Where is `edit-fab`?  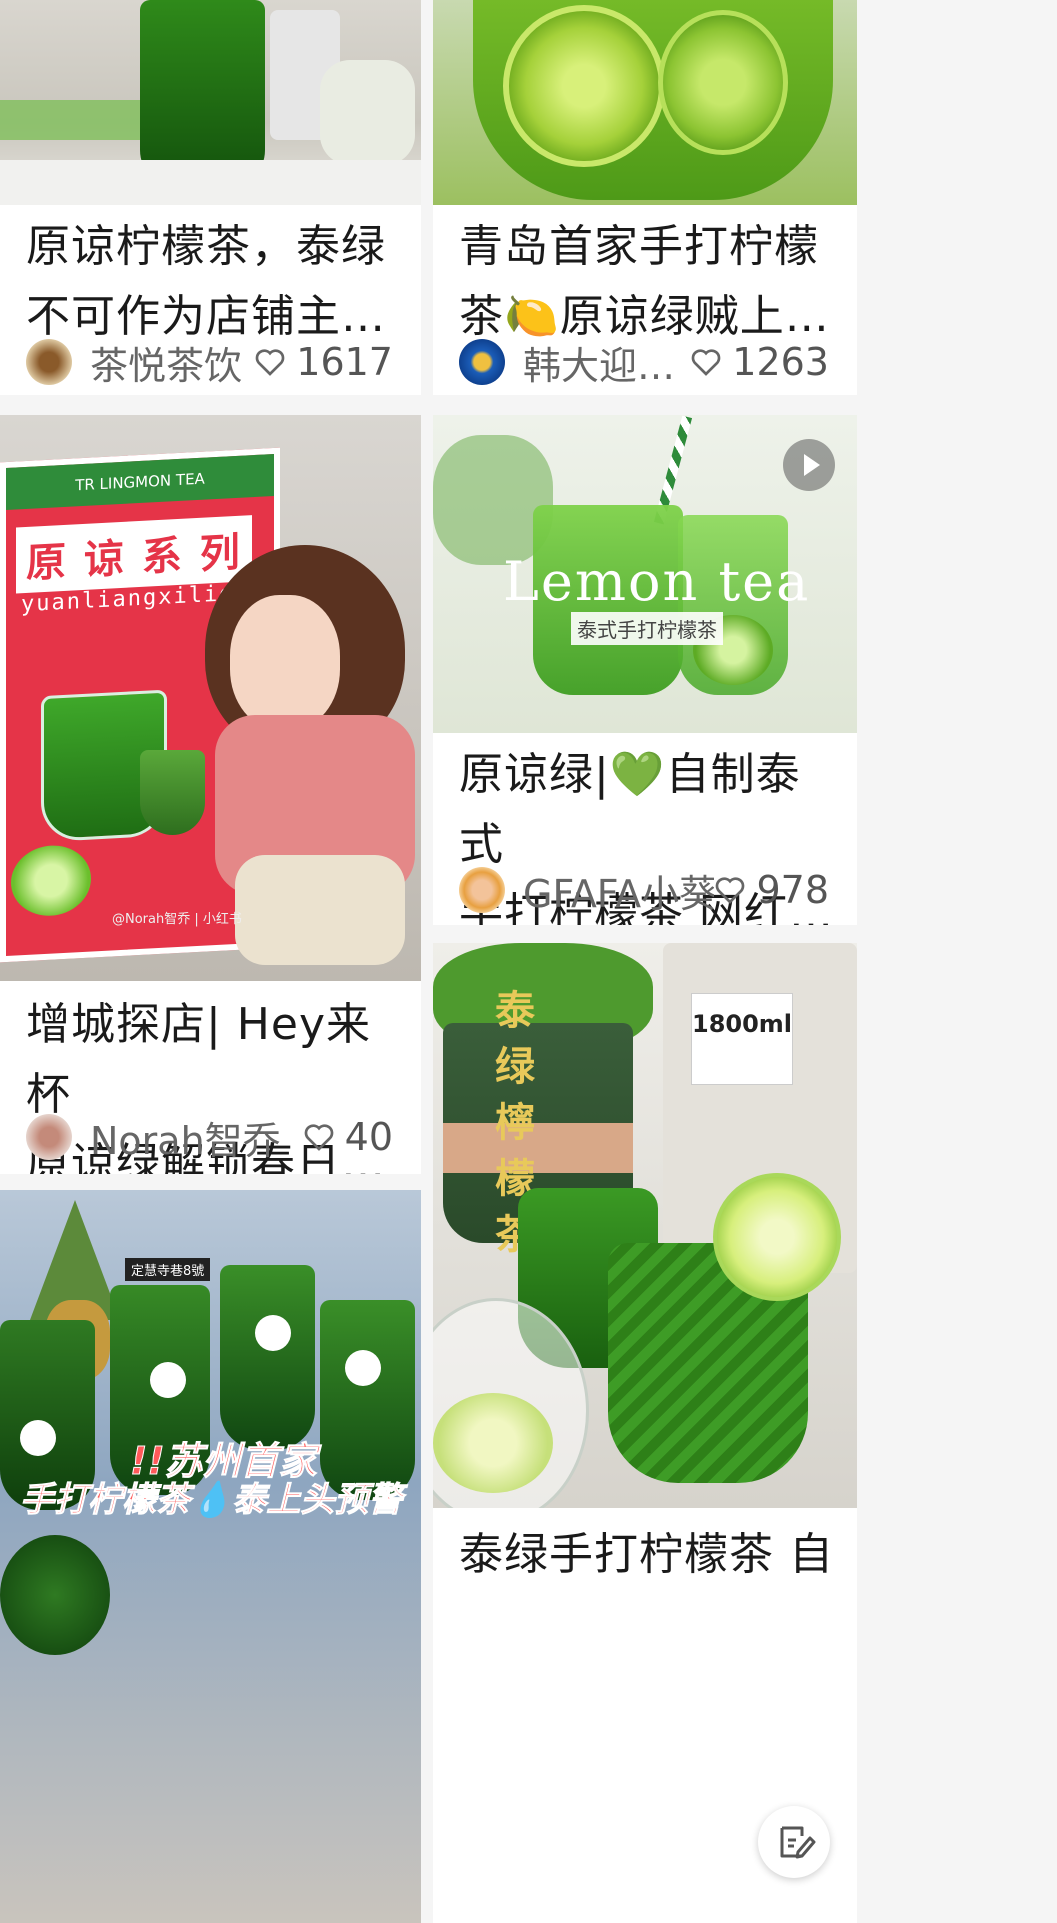
edit-fab is located at coordinates (794, 1842).